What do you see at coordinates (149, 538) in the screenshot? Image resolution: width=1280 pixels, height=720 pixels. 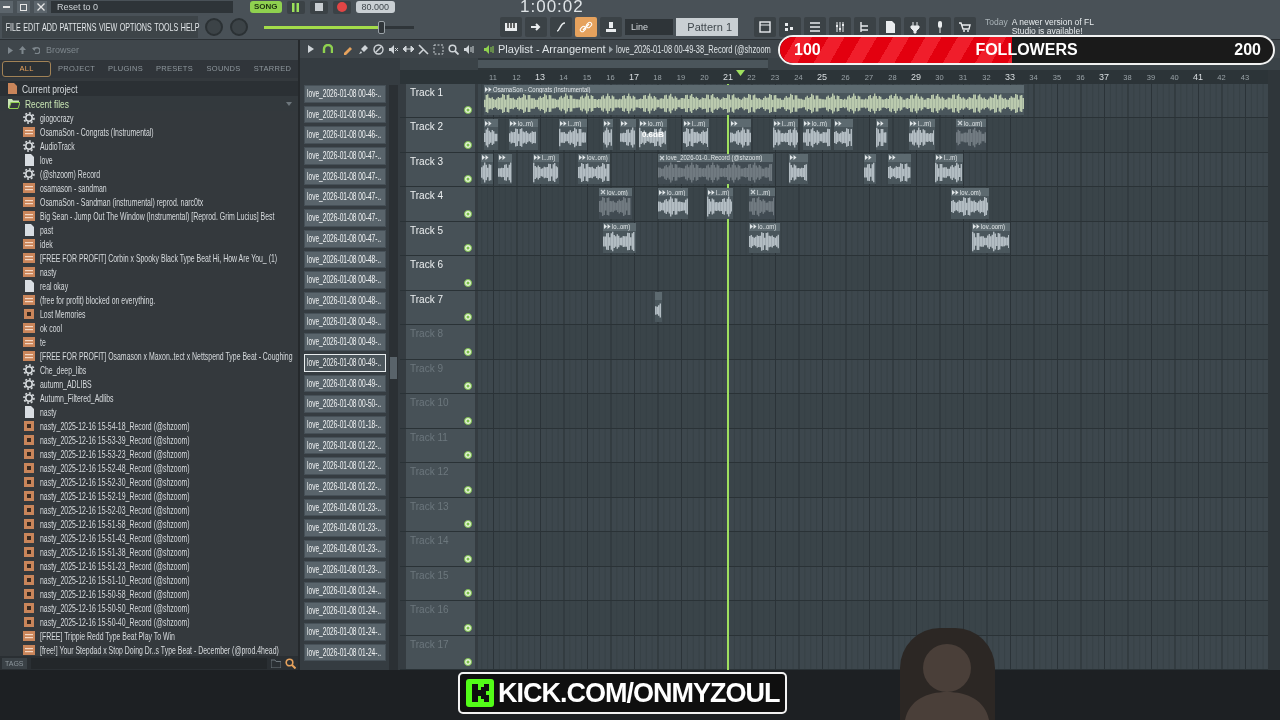 I see `browser-item: nasty_2025-12-16 15-51-43_Record (@shzoom)` at bounding box center [149, 538].